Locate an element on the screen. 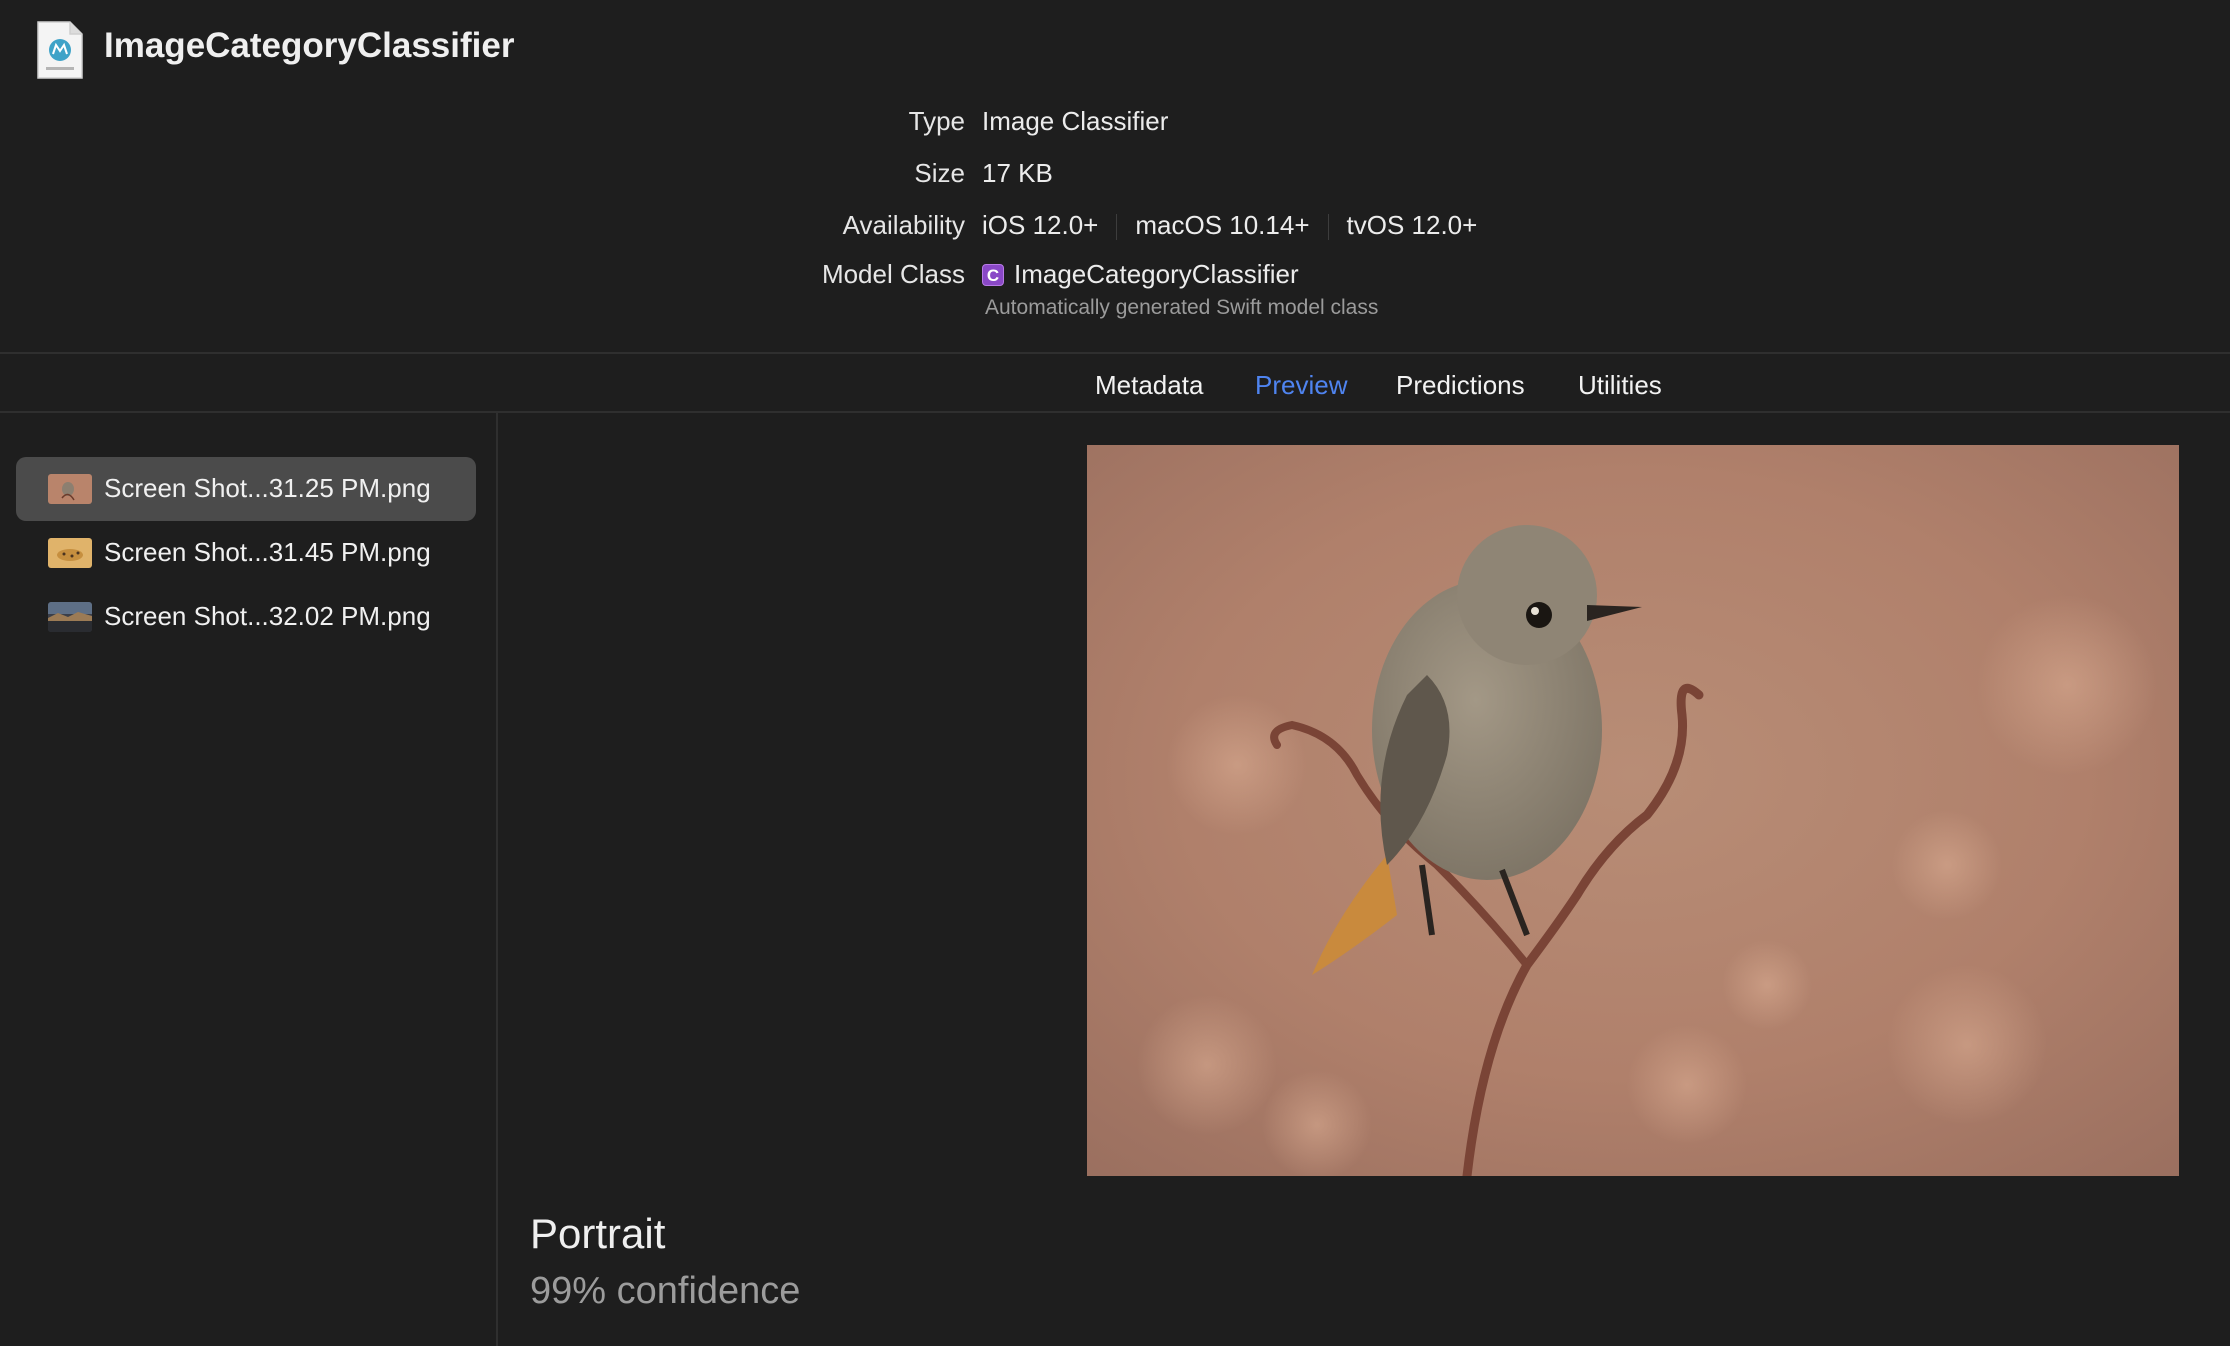 The height and width of the screenshot is (1346, 2230). file-list-item: Screen Shot...31.45 PM.png is located at coordinates (246, 553).